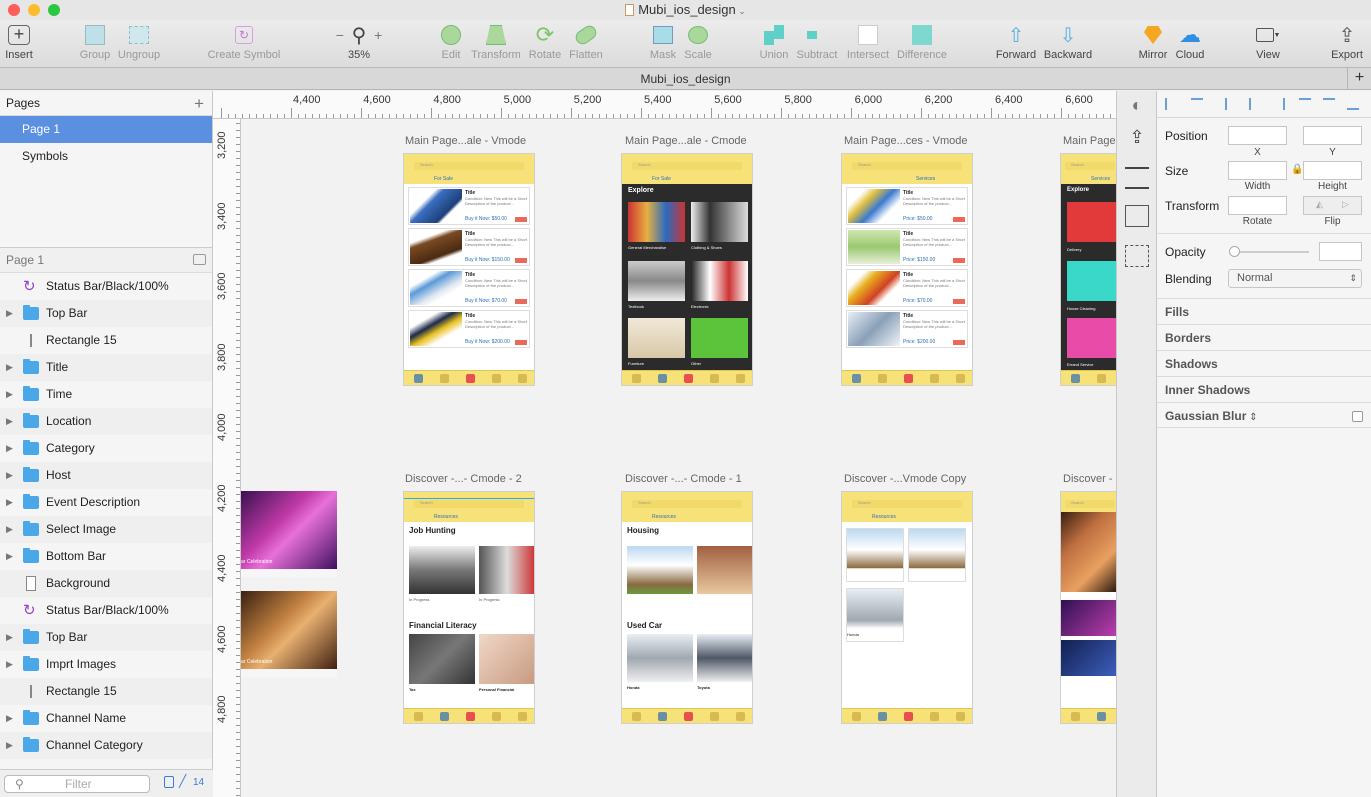 The height and width of the screenshot is (797, 1371). I want to click on layer-row: ▶ Channel Category, so click(106, 745).